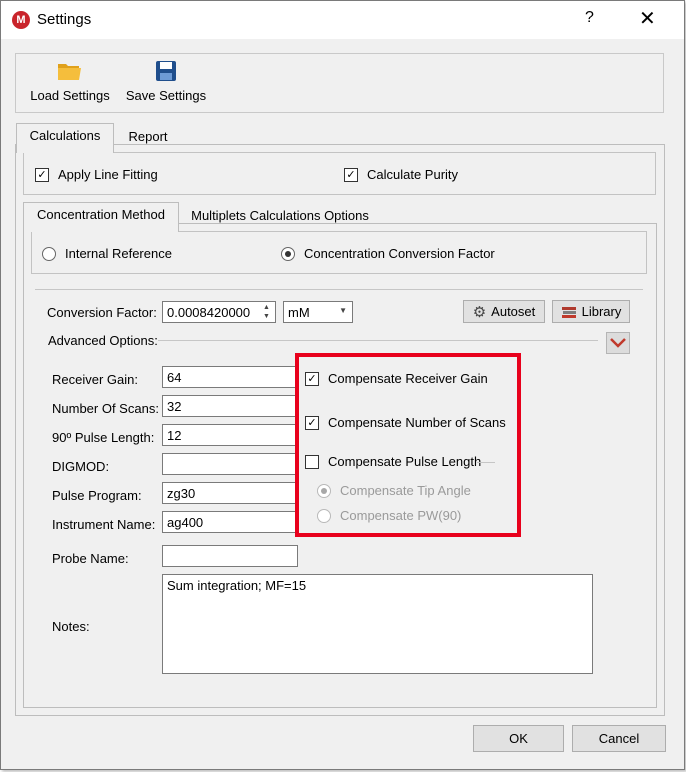  I want to click on radio-selected-icon, so click(288, 253).